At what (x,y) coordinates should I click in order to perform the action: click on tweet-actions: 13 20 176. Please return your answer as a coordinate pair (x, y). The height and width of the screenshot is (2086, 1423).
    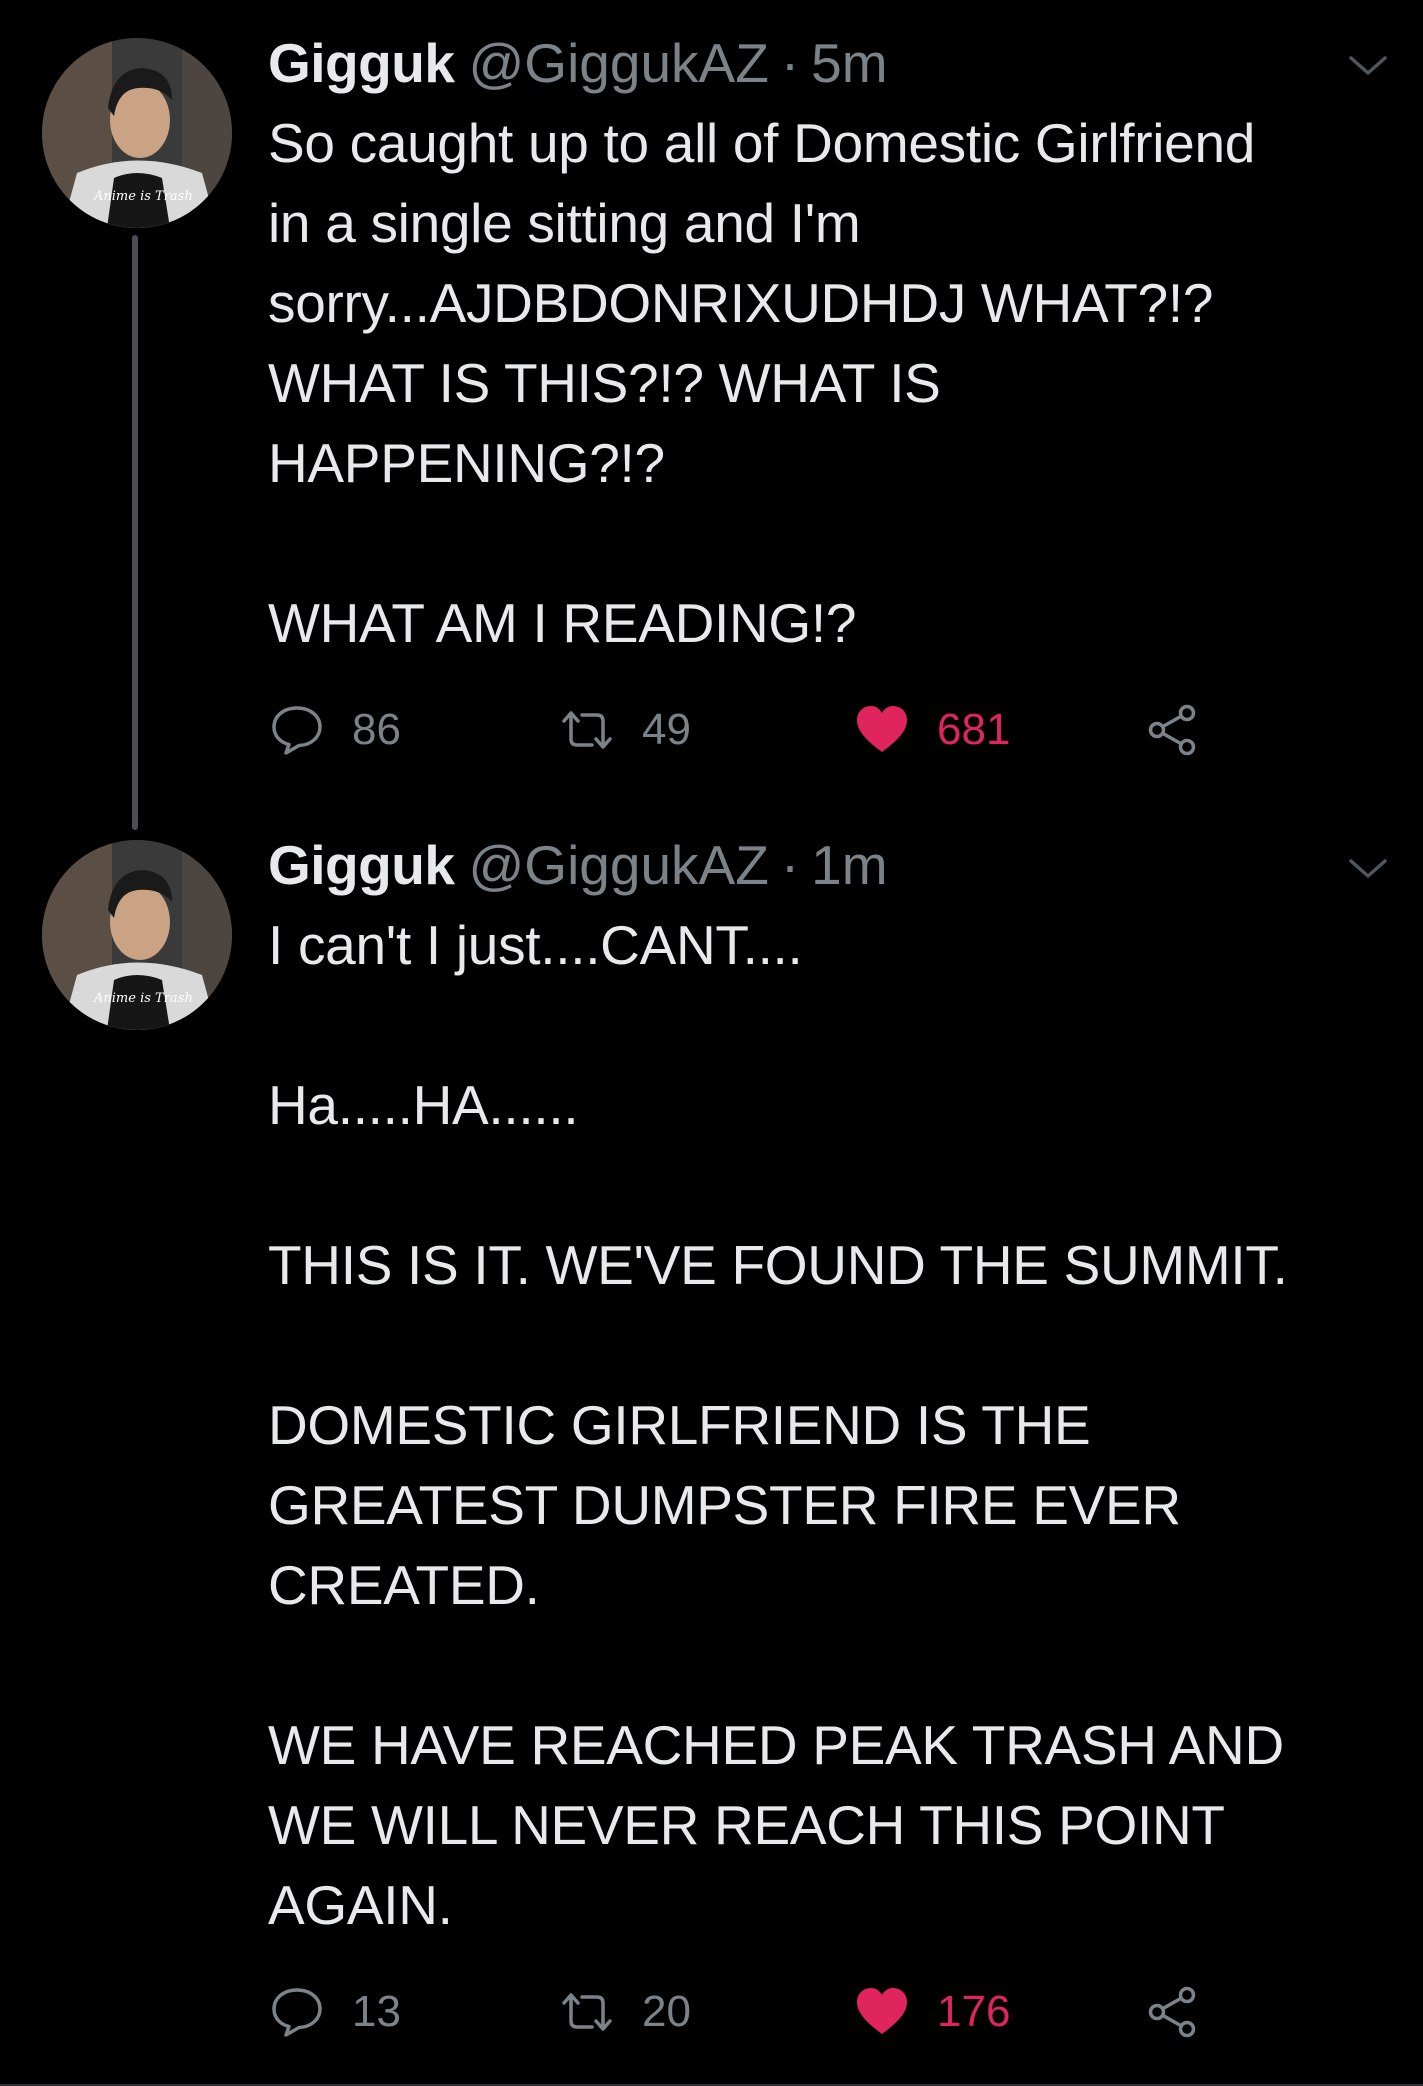
    Looking at the image, I should click on (748, 2012).